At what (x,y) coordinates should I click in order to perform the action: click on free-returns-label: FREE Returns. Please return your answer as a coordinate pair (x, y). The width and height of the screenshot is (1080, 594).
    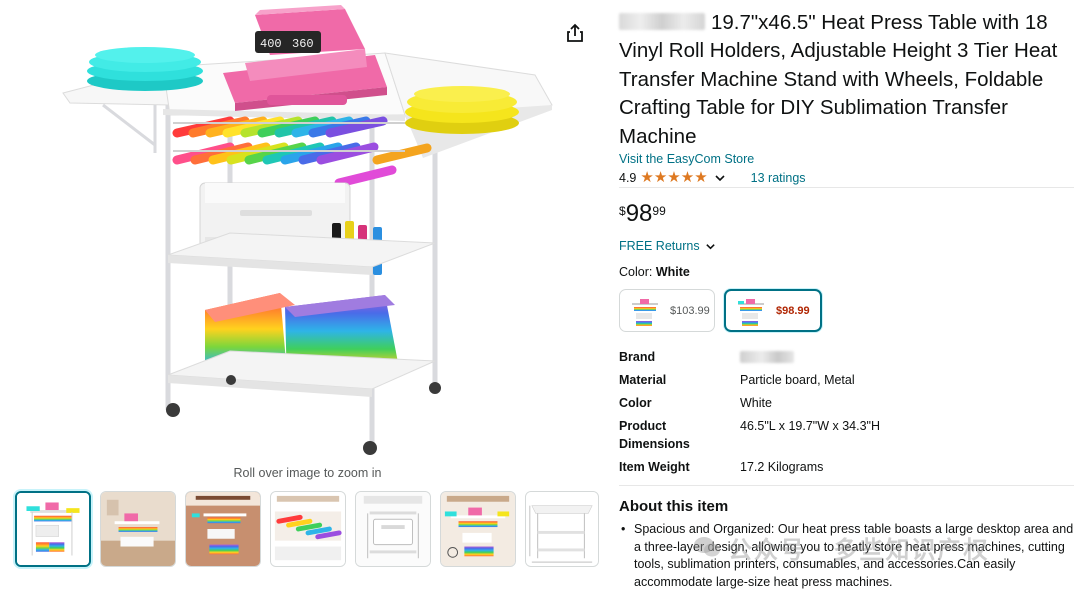
    Looking at the image, I should click on (659, 246).